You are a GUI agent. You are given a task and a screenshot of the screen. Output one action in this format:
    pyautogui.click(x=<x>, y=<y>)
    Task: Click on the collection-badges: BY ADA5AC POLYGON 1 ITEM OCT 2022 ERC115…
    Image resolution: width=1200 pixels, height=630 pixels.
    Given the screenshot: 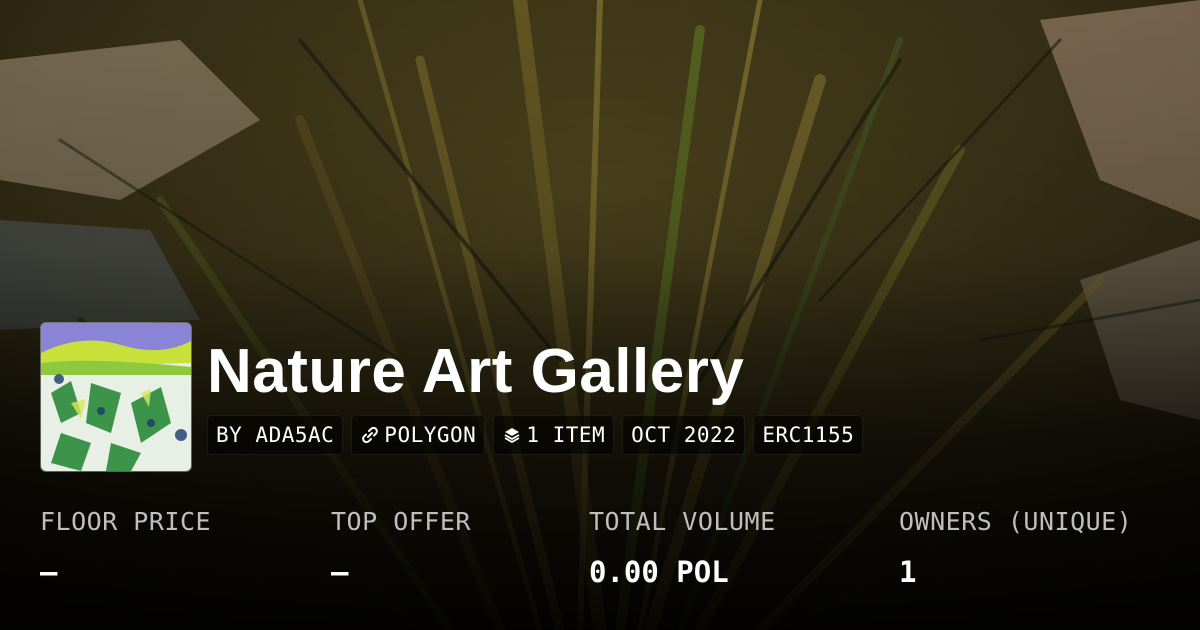 What is the action you would take?
    pyautogui.click(x=535, y=435)
    